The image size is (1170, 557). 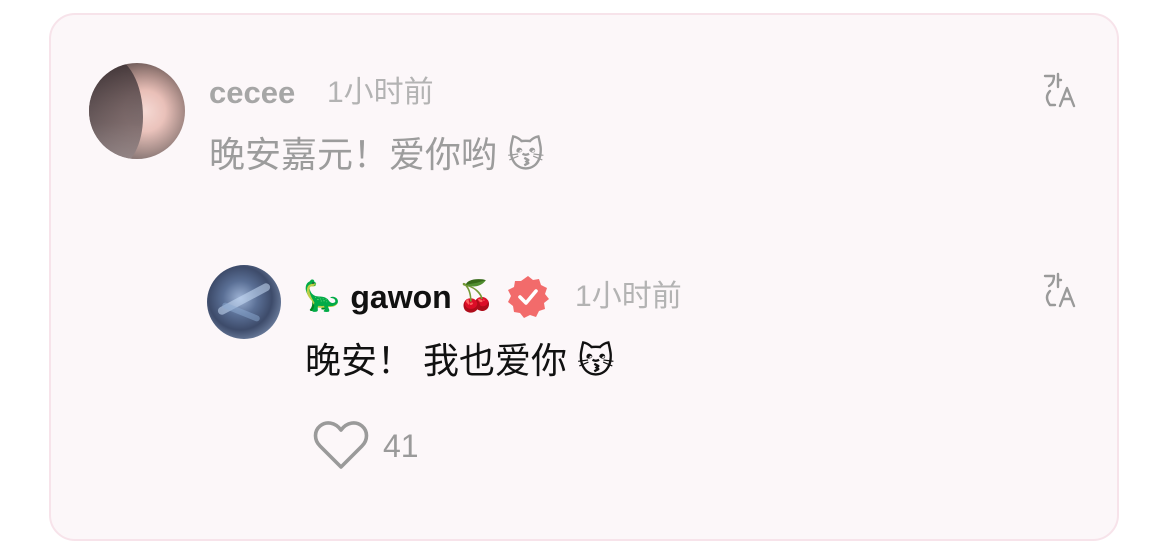 I want to click on username-reply: gawon, so click(x=400, y=297).